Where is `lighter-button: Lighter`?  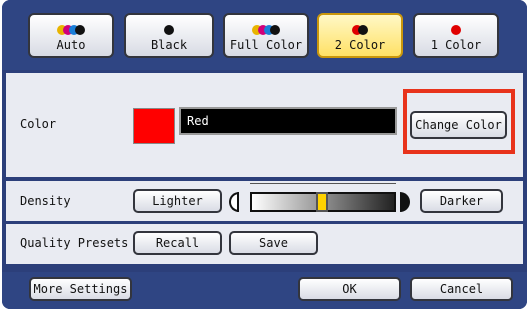
lighter-button: Lighter is located at coordinates (177, 201).